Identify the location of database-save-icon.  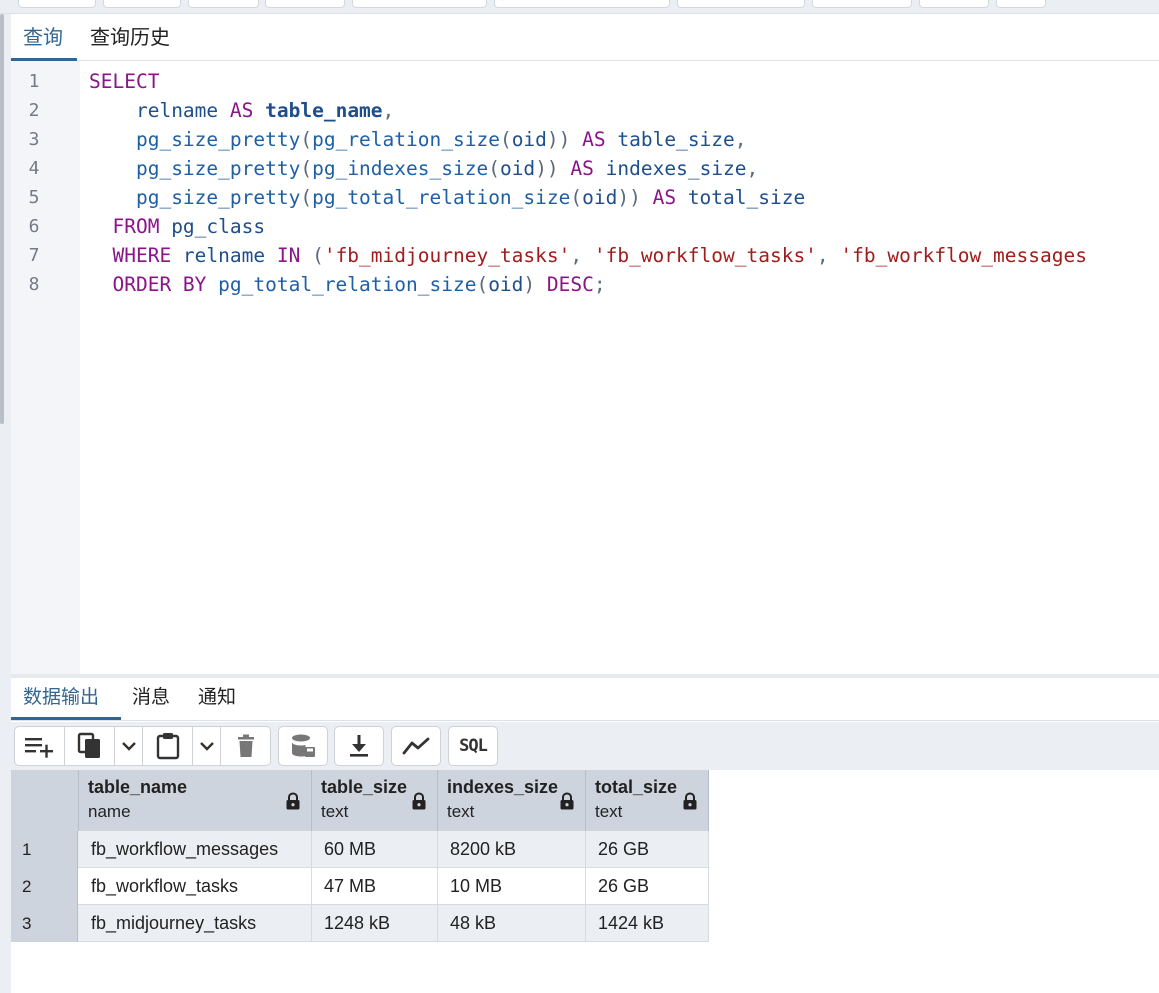
(303, 745).